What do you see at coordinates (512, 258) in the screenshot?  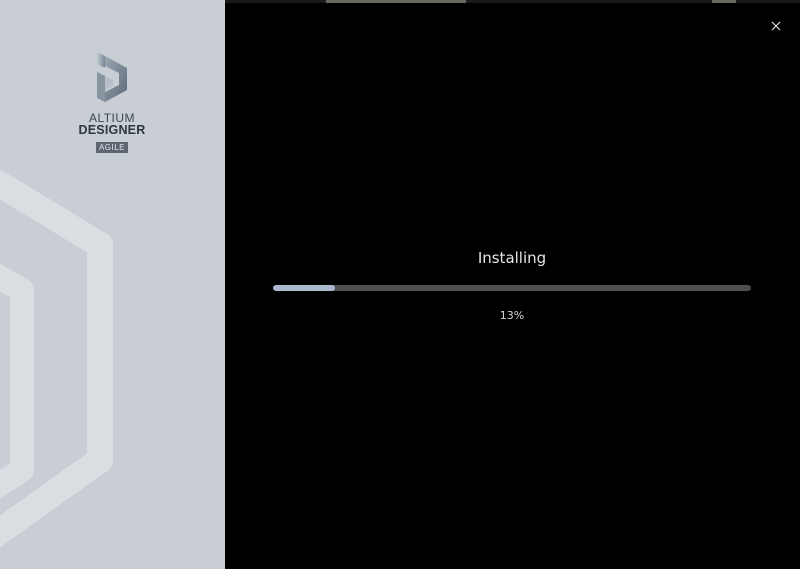 I see `install-status-title: Installing` at bounding box center [512, 258].